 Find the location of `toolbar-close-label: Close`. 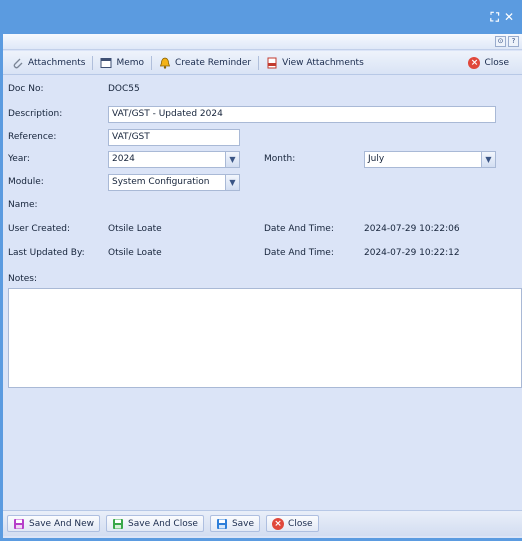

toolbar-close-label: Close is located at coordinates (496, 63).